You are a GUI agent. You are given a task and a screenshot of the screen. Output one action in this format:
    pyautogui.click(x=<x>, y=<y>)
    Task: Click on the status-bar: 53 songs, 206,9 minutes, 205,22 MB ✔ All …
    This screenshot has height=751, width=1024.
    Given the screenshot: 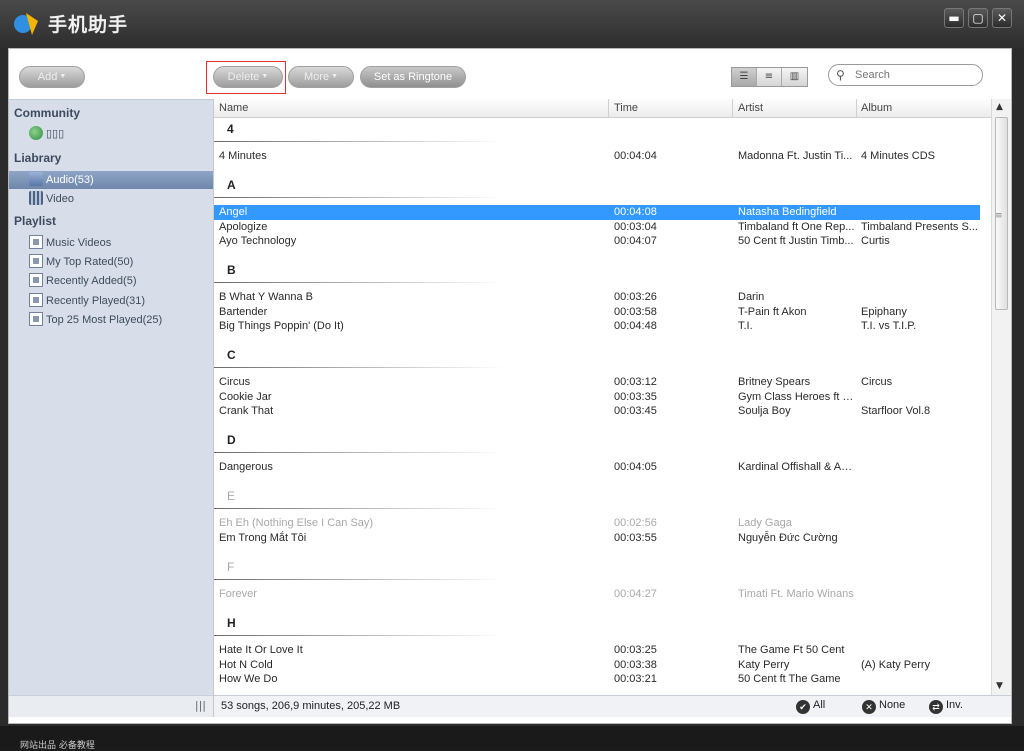 What is the action you would take?
    pyautogui.click(x=612, y=706)
    